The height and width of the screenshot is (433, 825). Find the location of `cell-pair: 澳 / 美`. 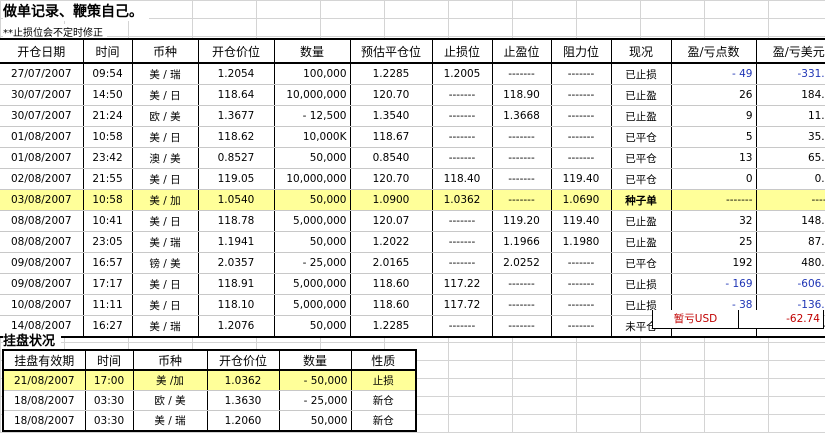

cell-pair: 澳 / 美 is located at coordinates (164, 158).